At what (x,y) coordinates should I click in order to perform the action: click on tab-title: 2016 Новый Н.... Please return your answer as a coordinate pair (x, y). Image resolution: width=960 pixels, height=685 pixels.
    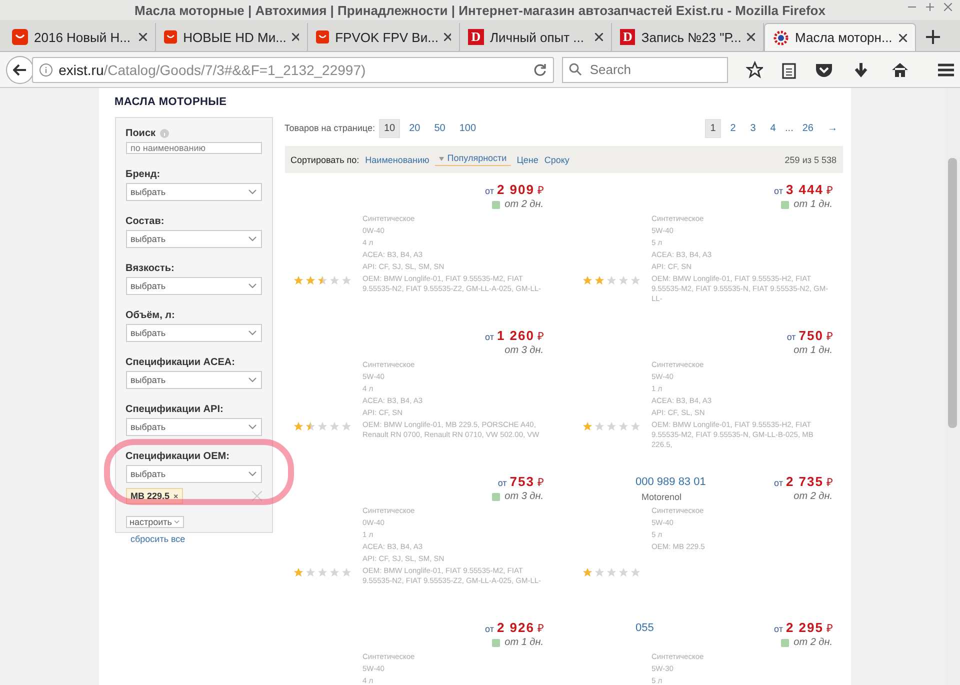
    Looking at the image, I should click on (83, 37).